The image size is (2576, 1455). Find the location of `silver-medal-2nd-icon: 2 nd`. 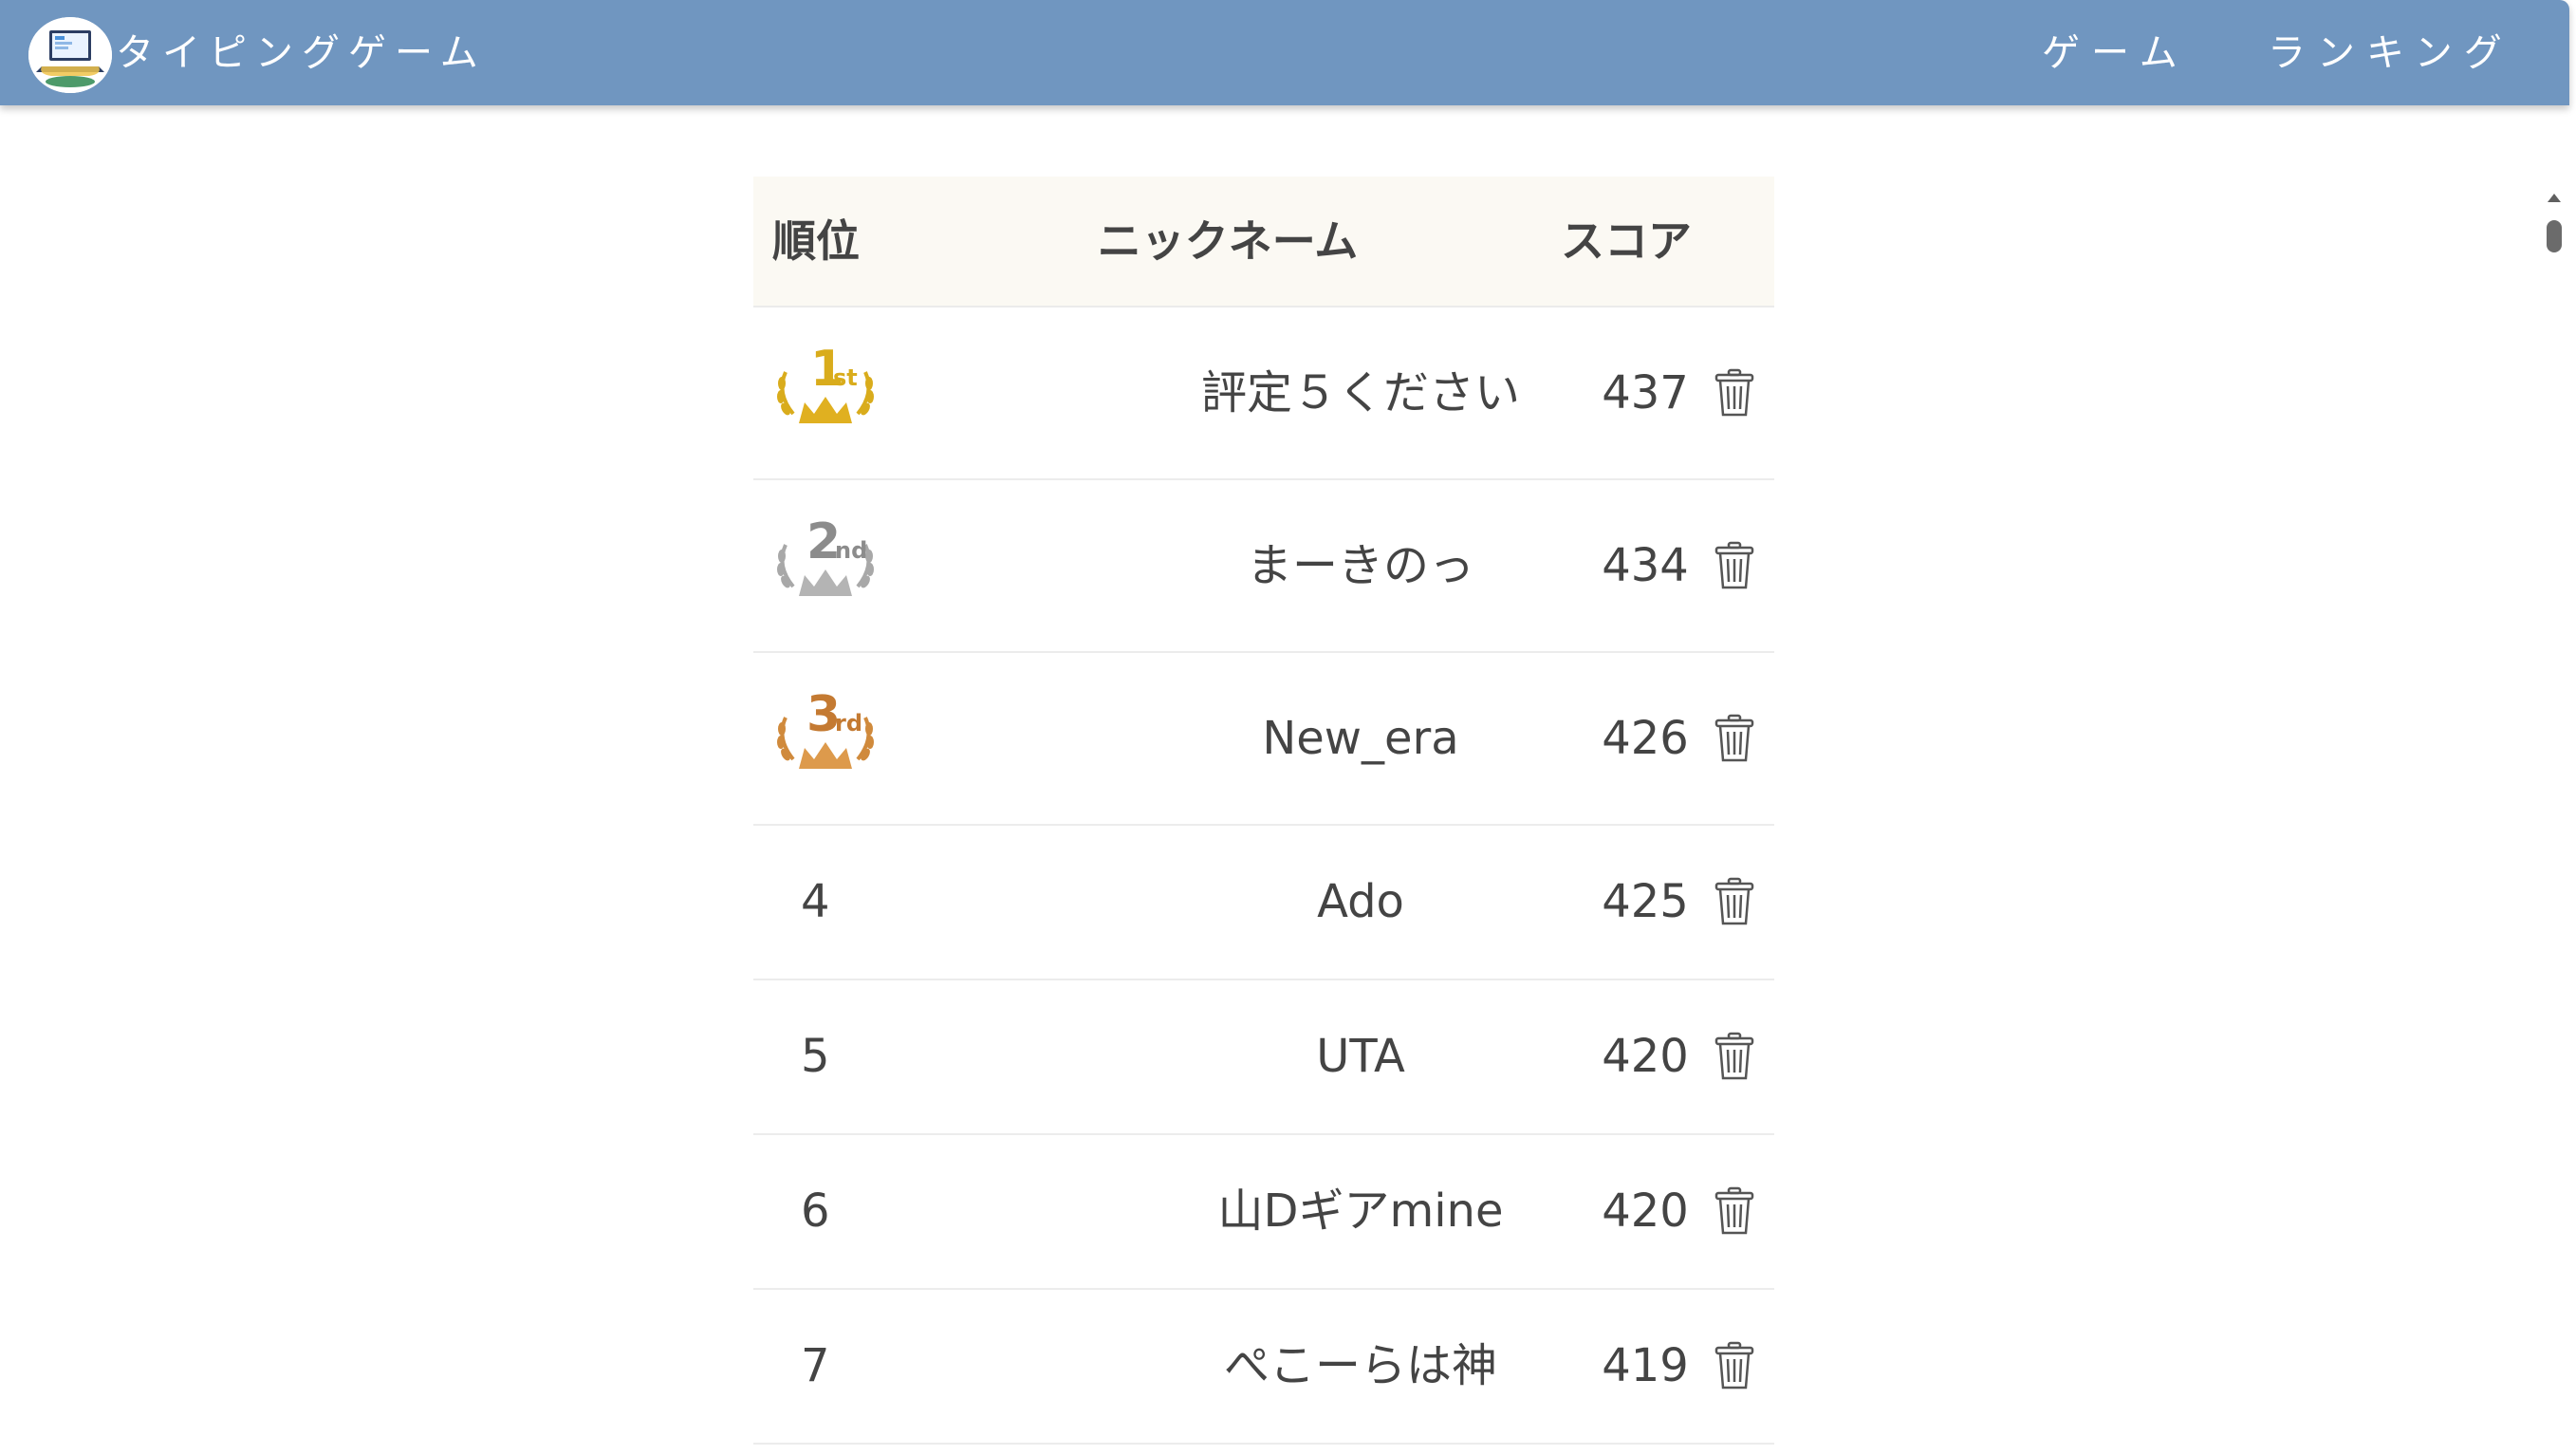

silver-medal-2nd-icon: 2 nd is located at coordinates (825, 554).